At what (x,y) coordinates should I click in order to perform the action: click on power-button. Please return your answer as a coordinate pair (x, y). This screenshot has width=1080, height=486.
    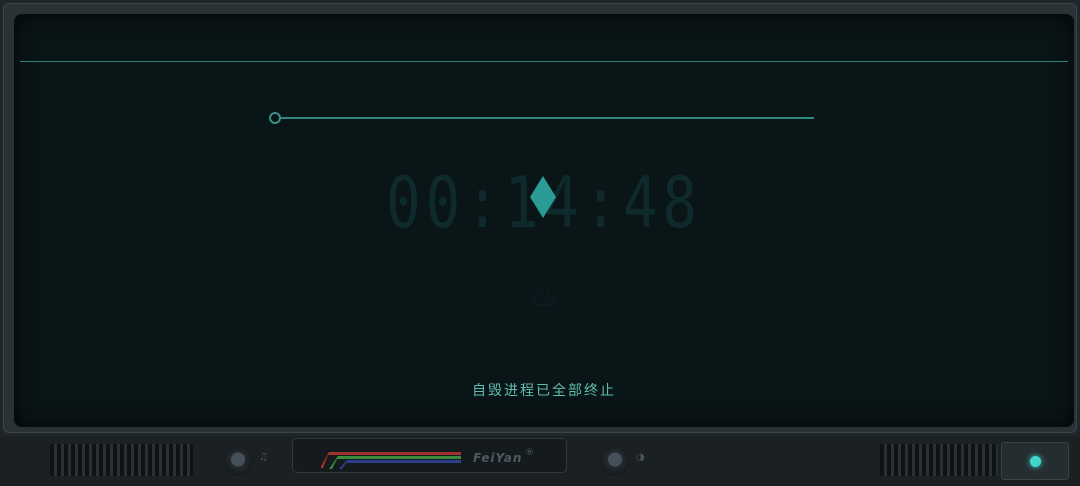
    Looking at the image, I should click on (1035, 461).